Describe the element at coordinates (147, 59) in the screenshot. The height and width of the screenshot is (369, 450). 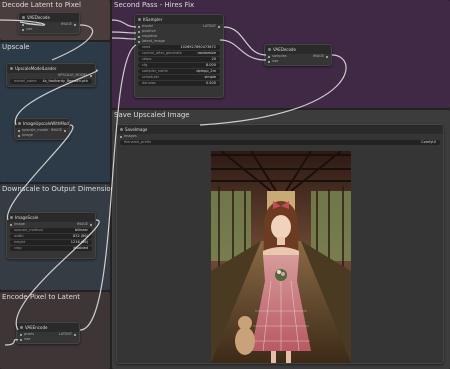
I see `widget-label: steps` at that location.